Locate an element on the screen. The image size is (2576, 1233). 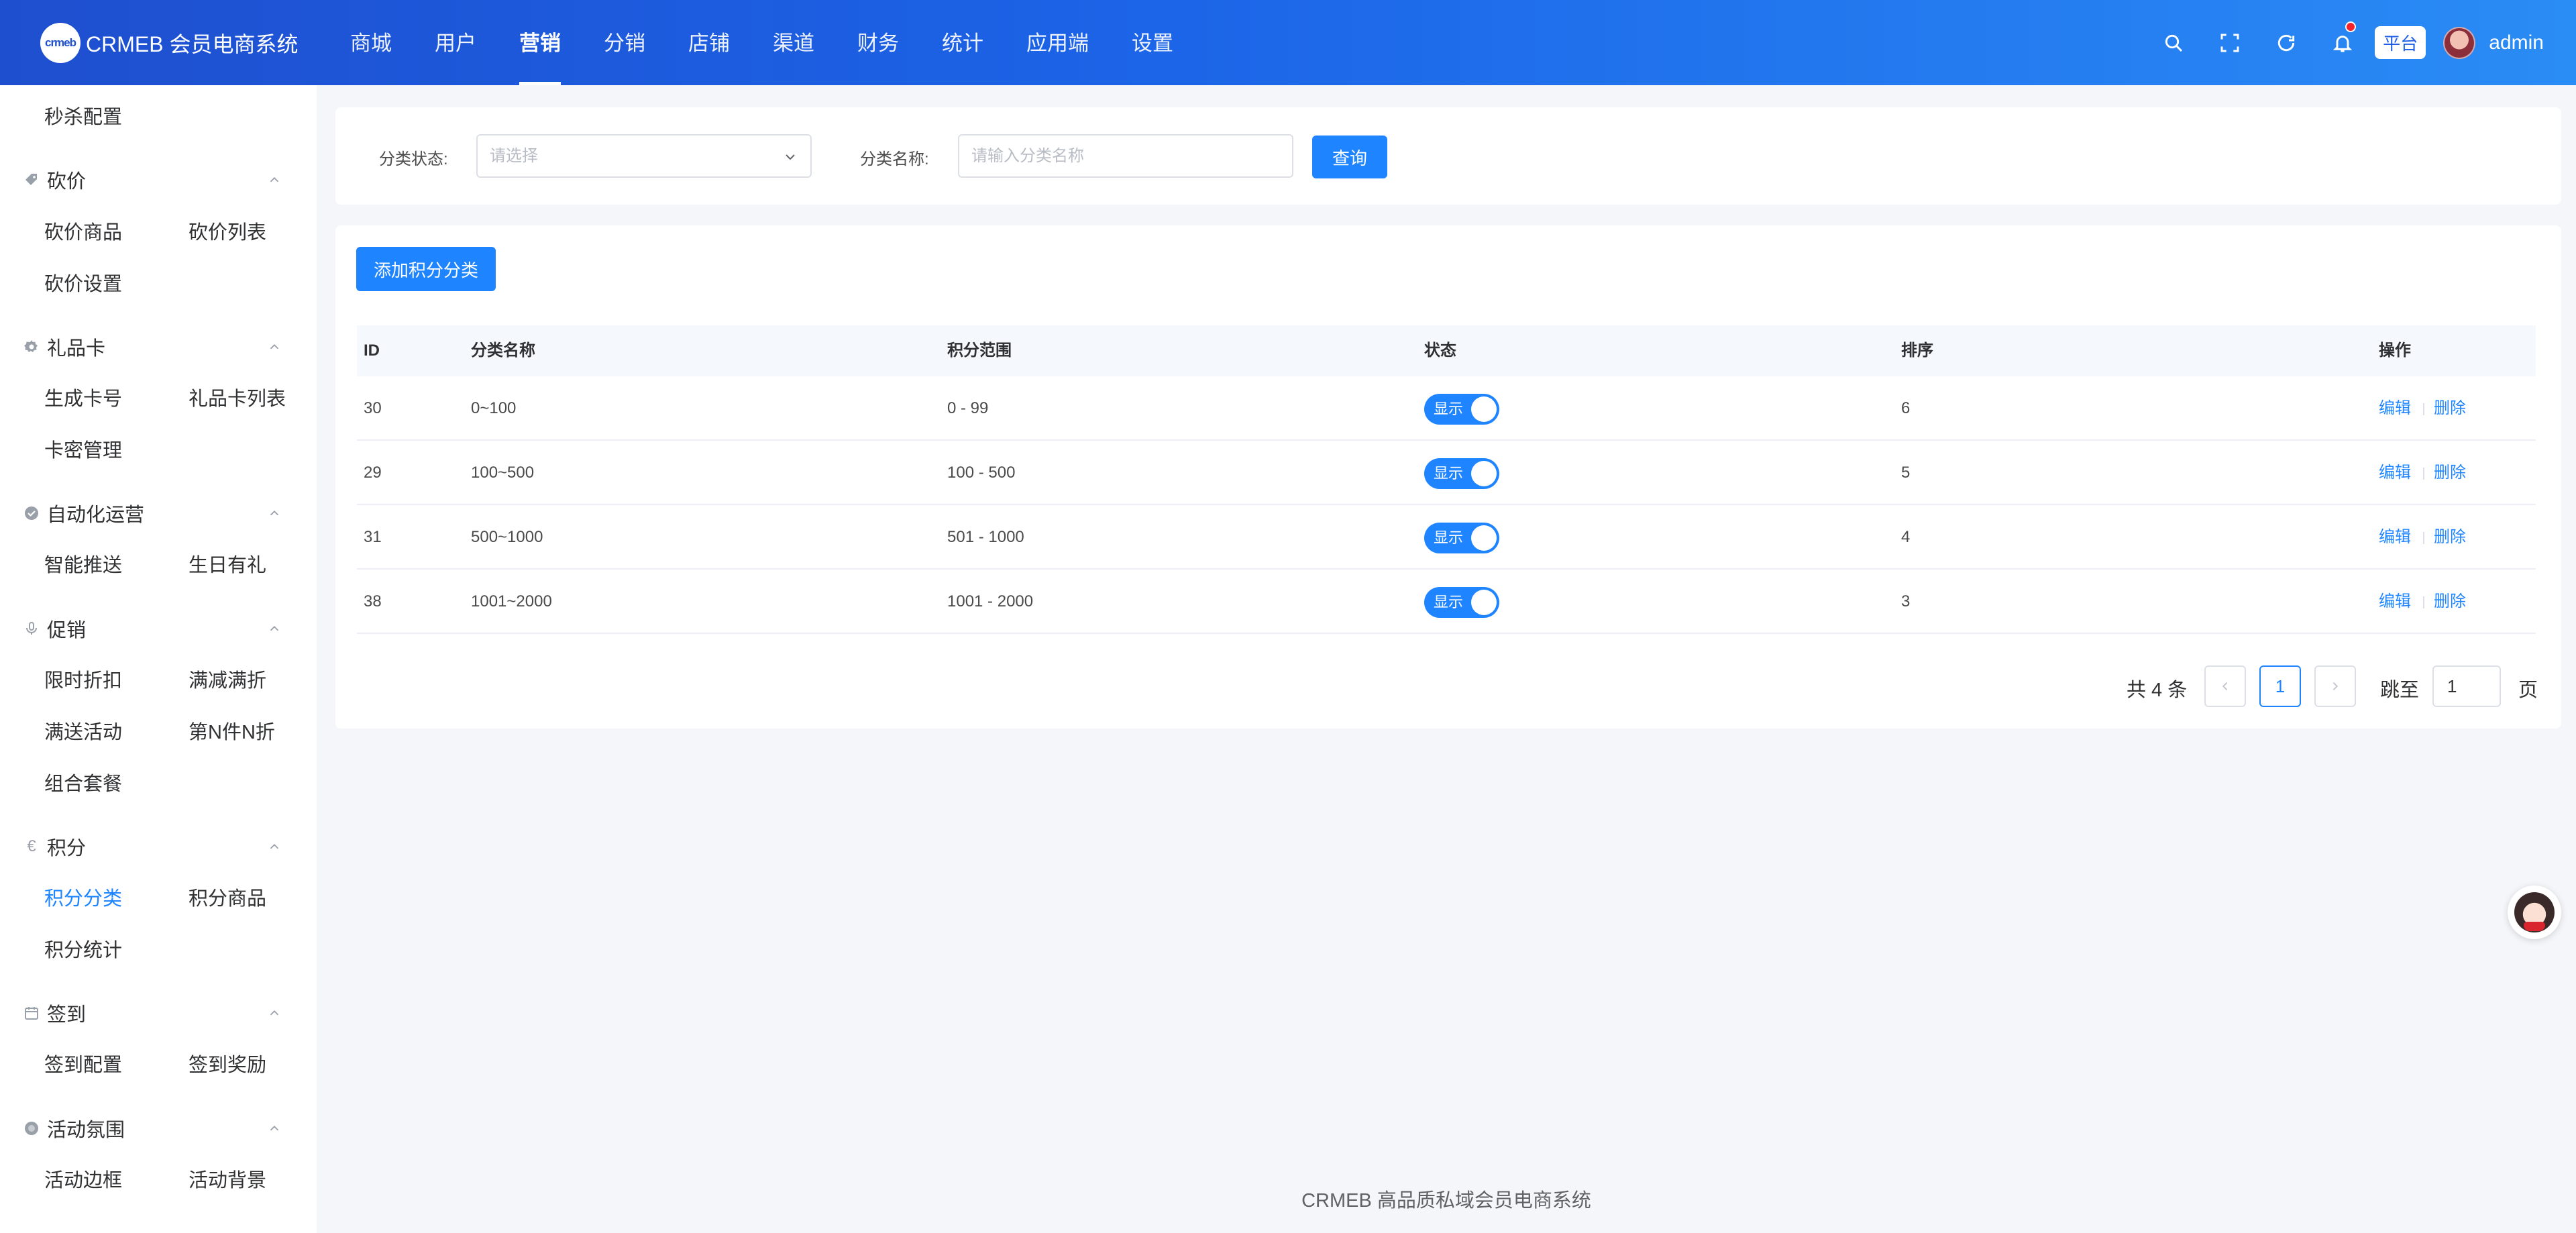
chevron-down-icon is located at coordinates (790, 157).